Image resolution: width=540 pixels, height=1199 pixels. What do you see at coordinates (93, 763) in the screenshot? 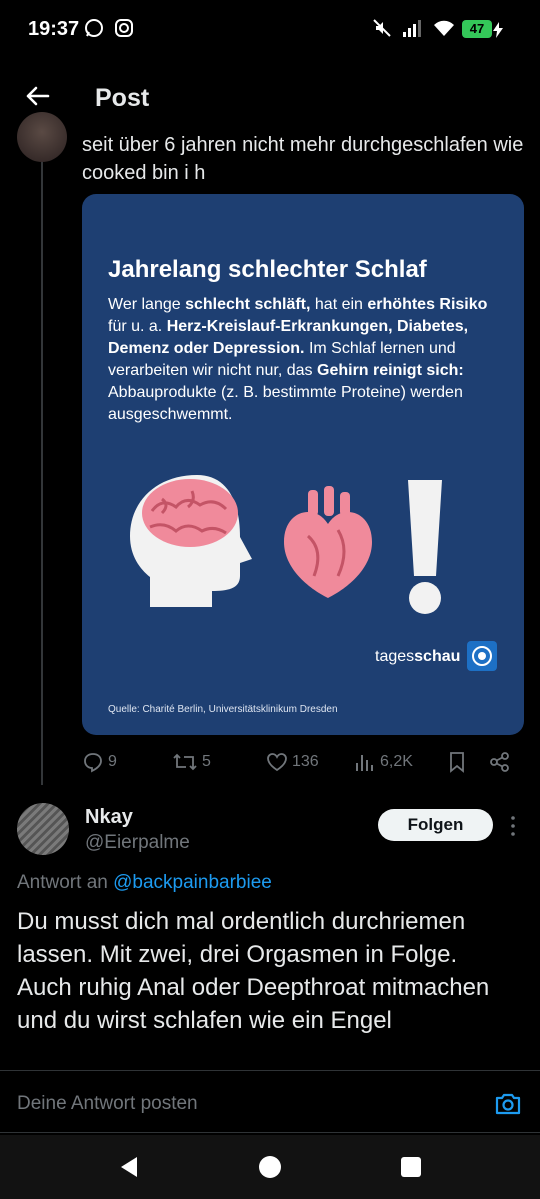
I see `comment-icon` at bounding box center [93, 763].